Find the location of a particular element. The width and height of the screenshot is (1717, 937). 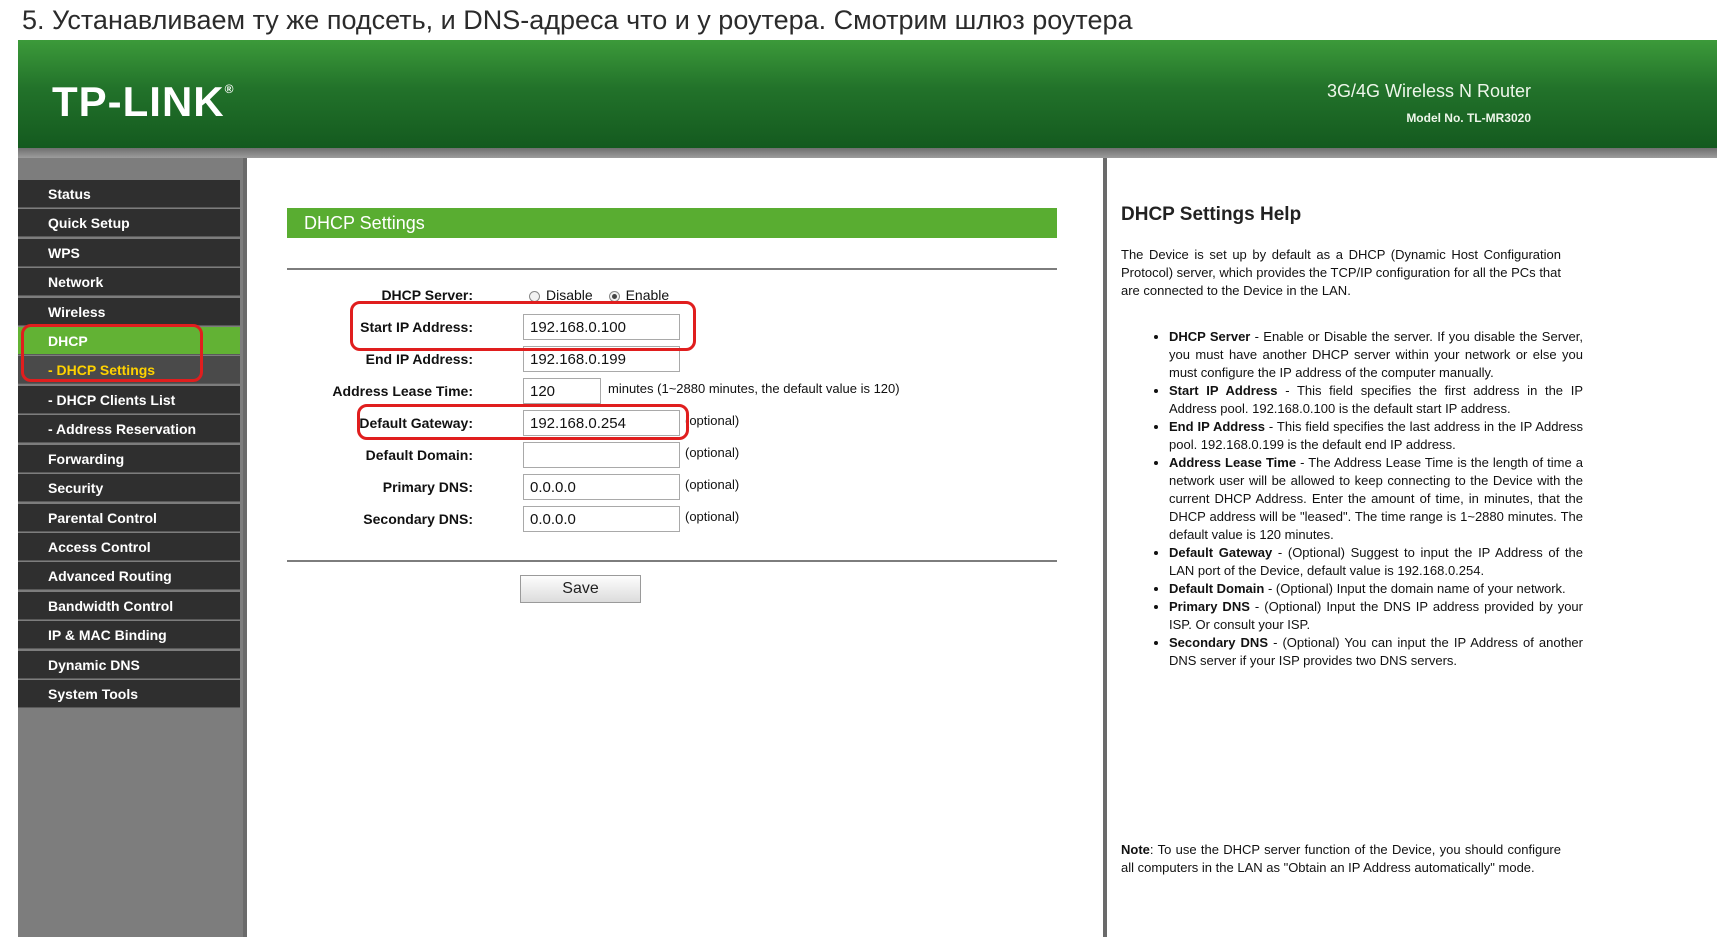

help-title: DHCP Settings Help is located at coordinates (1211, 214).